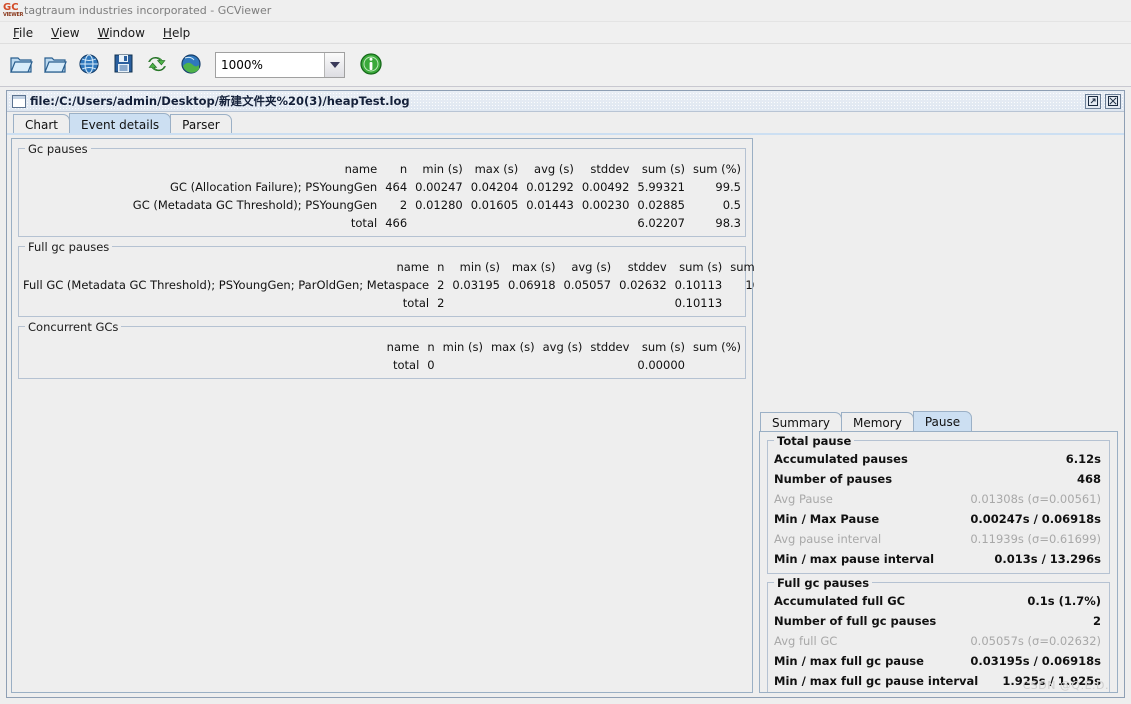 This screenshot has height=704, width=1131. What do you see at coordinates (89, 65) in the screenshot?
I see `open-url-button` at bounding box center [89, 65].